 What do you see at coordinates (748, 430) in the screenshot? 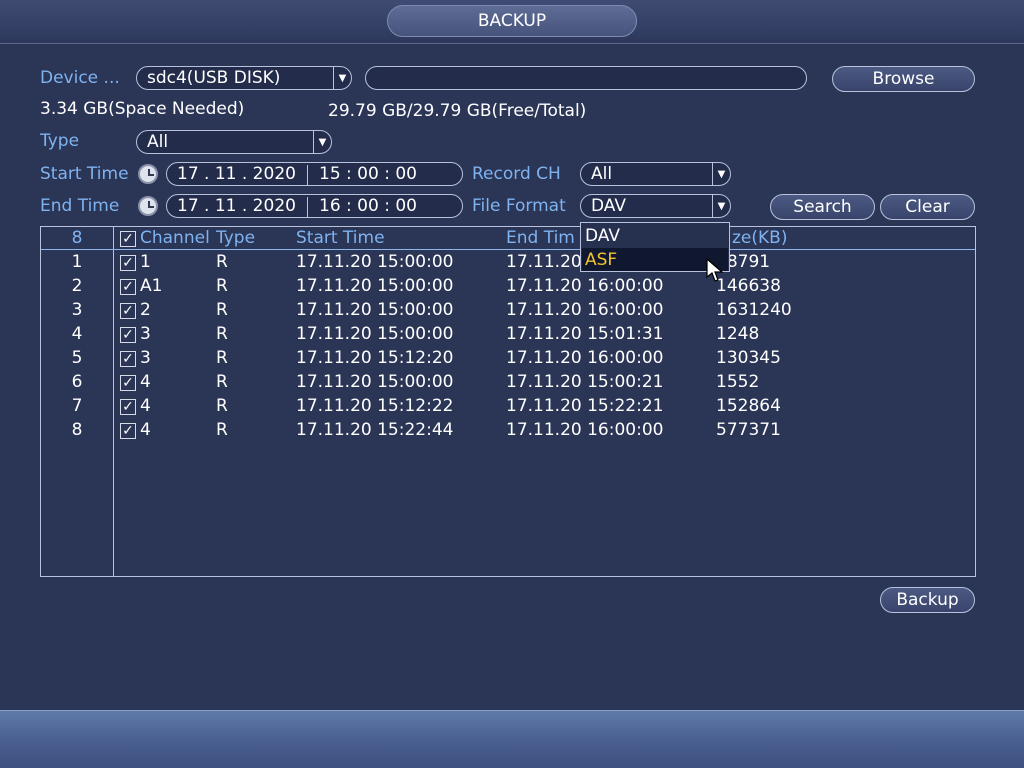
I see `row-size: 577371` at bounding box center [748, 430].